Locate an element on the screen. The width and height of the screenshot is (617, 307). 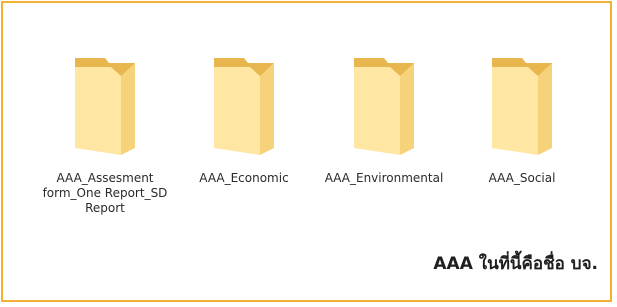
folder-item-social: AAA_Social is located at coordinates (522, 143).